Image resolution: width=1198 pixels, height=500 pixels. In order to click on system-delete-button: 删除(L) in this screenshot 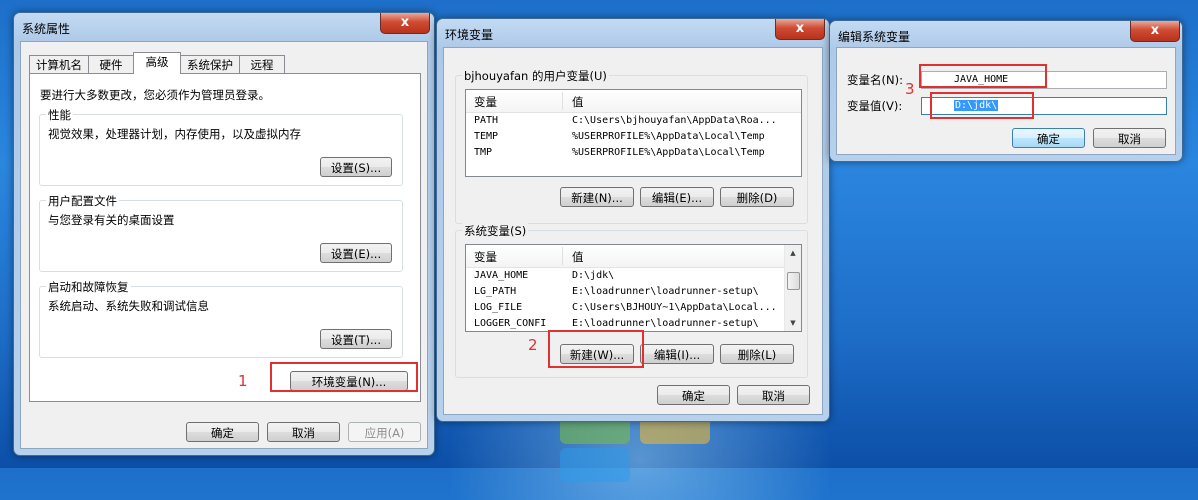, I will do `click(757, 354)`.